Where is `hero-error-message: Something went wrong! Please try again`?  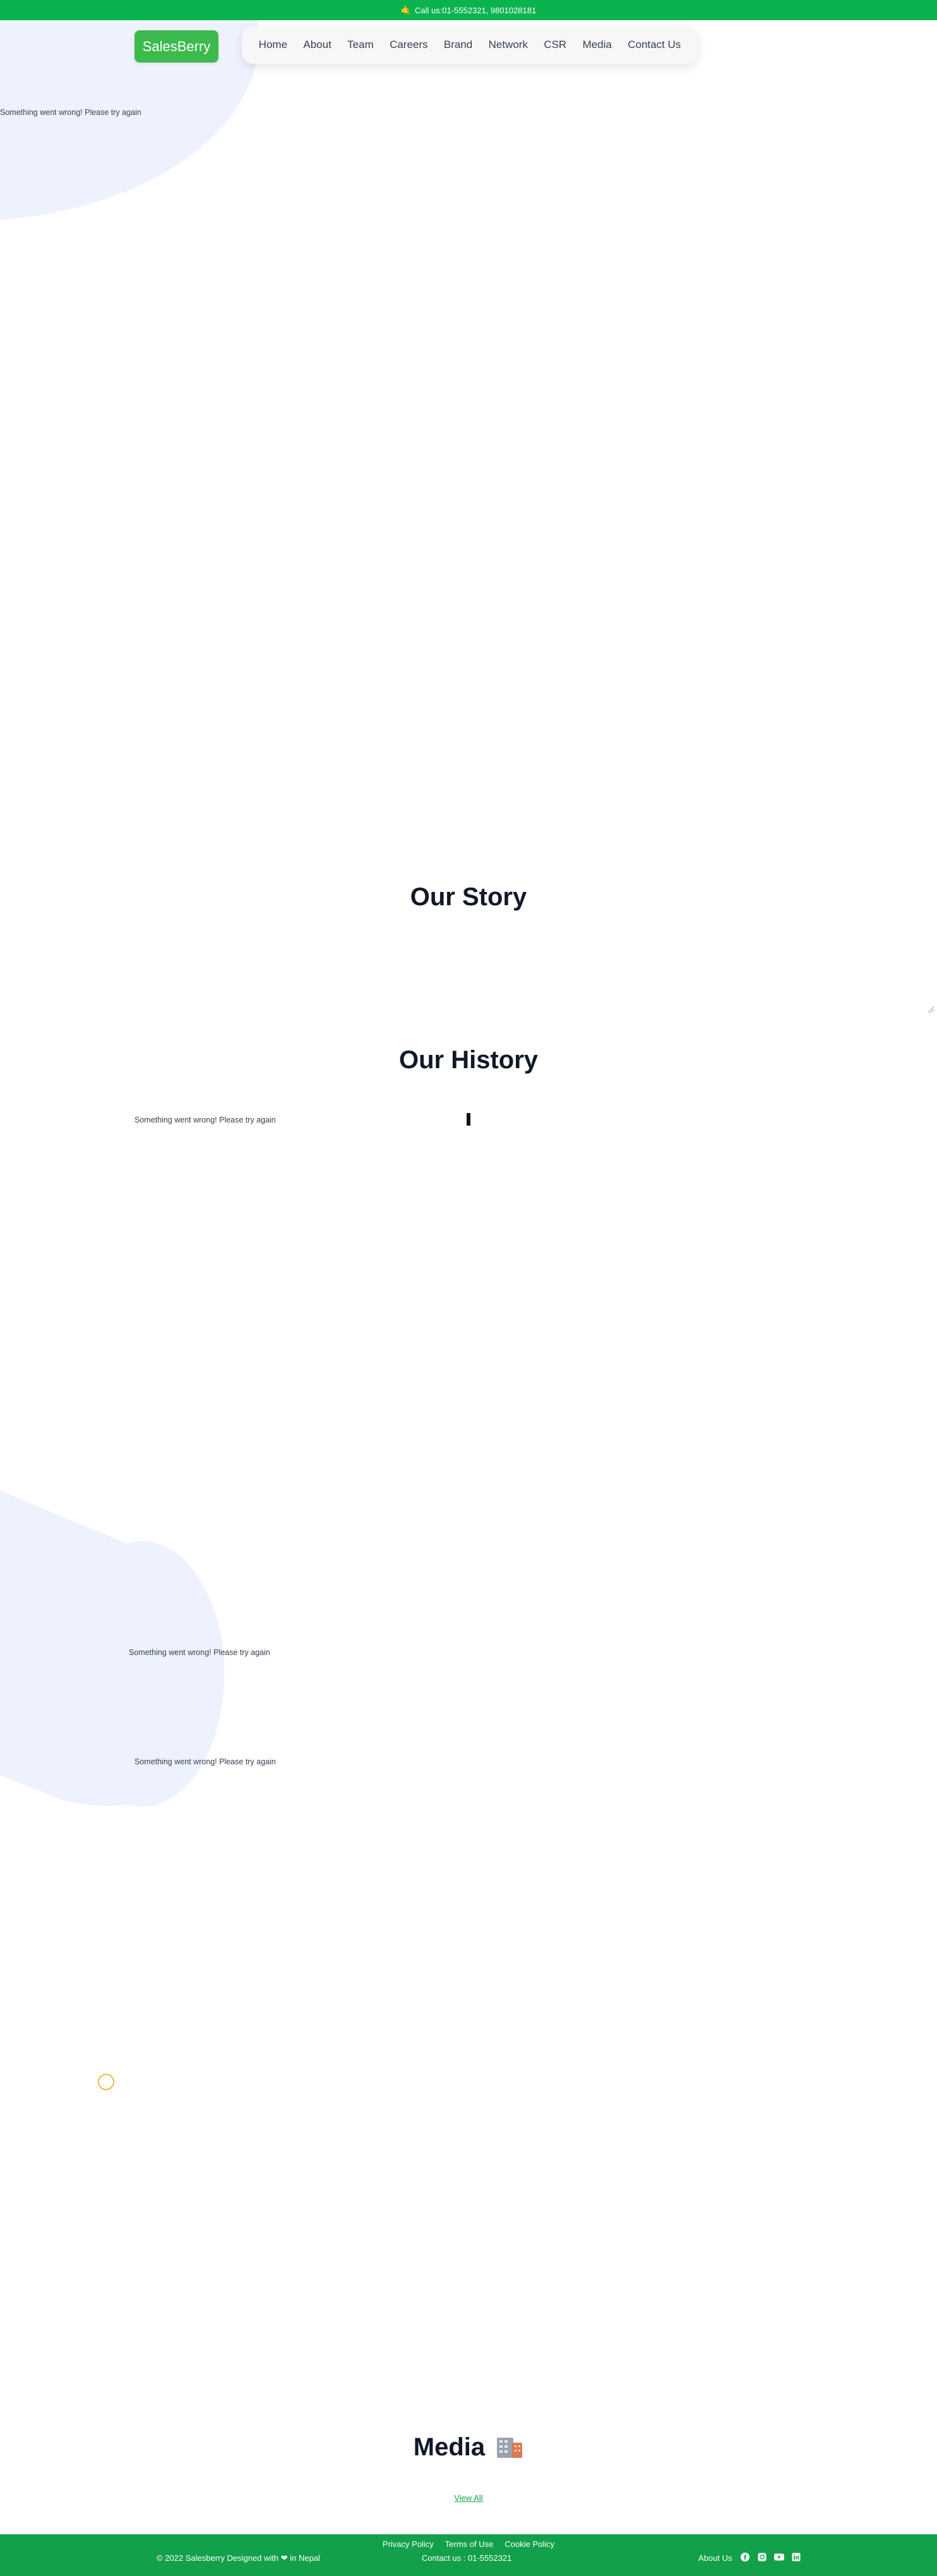 hero-error-message: Something went wrong! Please try again is located at coordinates (70, 112).